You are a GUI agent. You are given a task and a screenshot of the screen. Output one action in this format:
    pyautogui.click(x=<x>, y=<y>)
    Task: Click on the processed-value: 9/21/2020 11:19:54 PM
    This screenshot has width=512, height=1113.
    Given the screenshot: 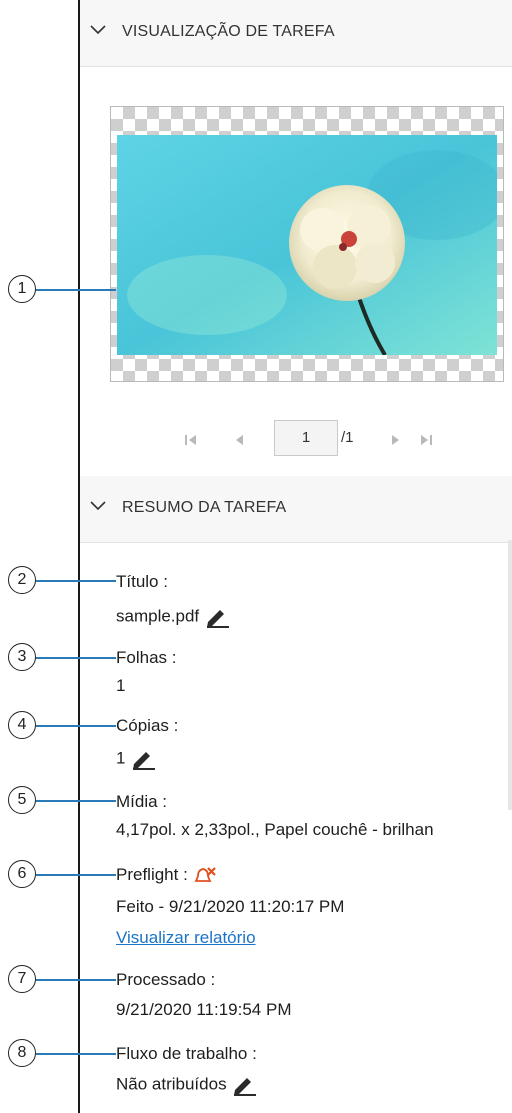 What is the action you would take?
    pyautogui.click(x=204, y=1009)
    